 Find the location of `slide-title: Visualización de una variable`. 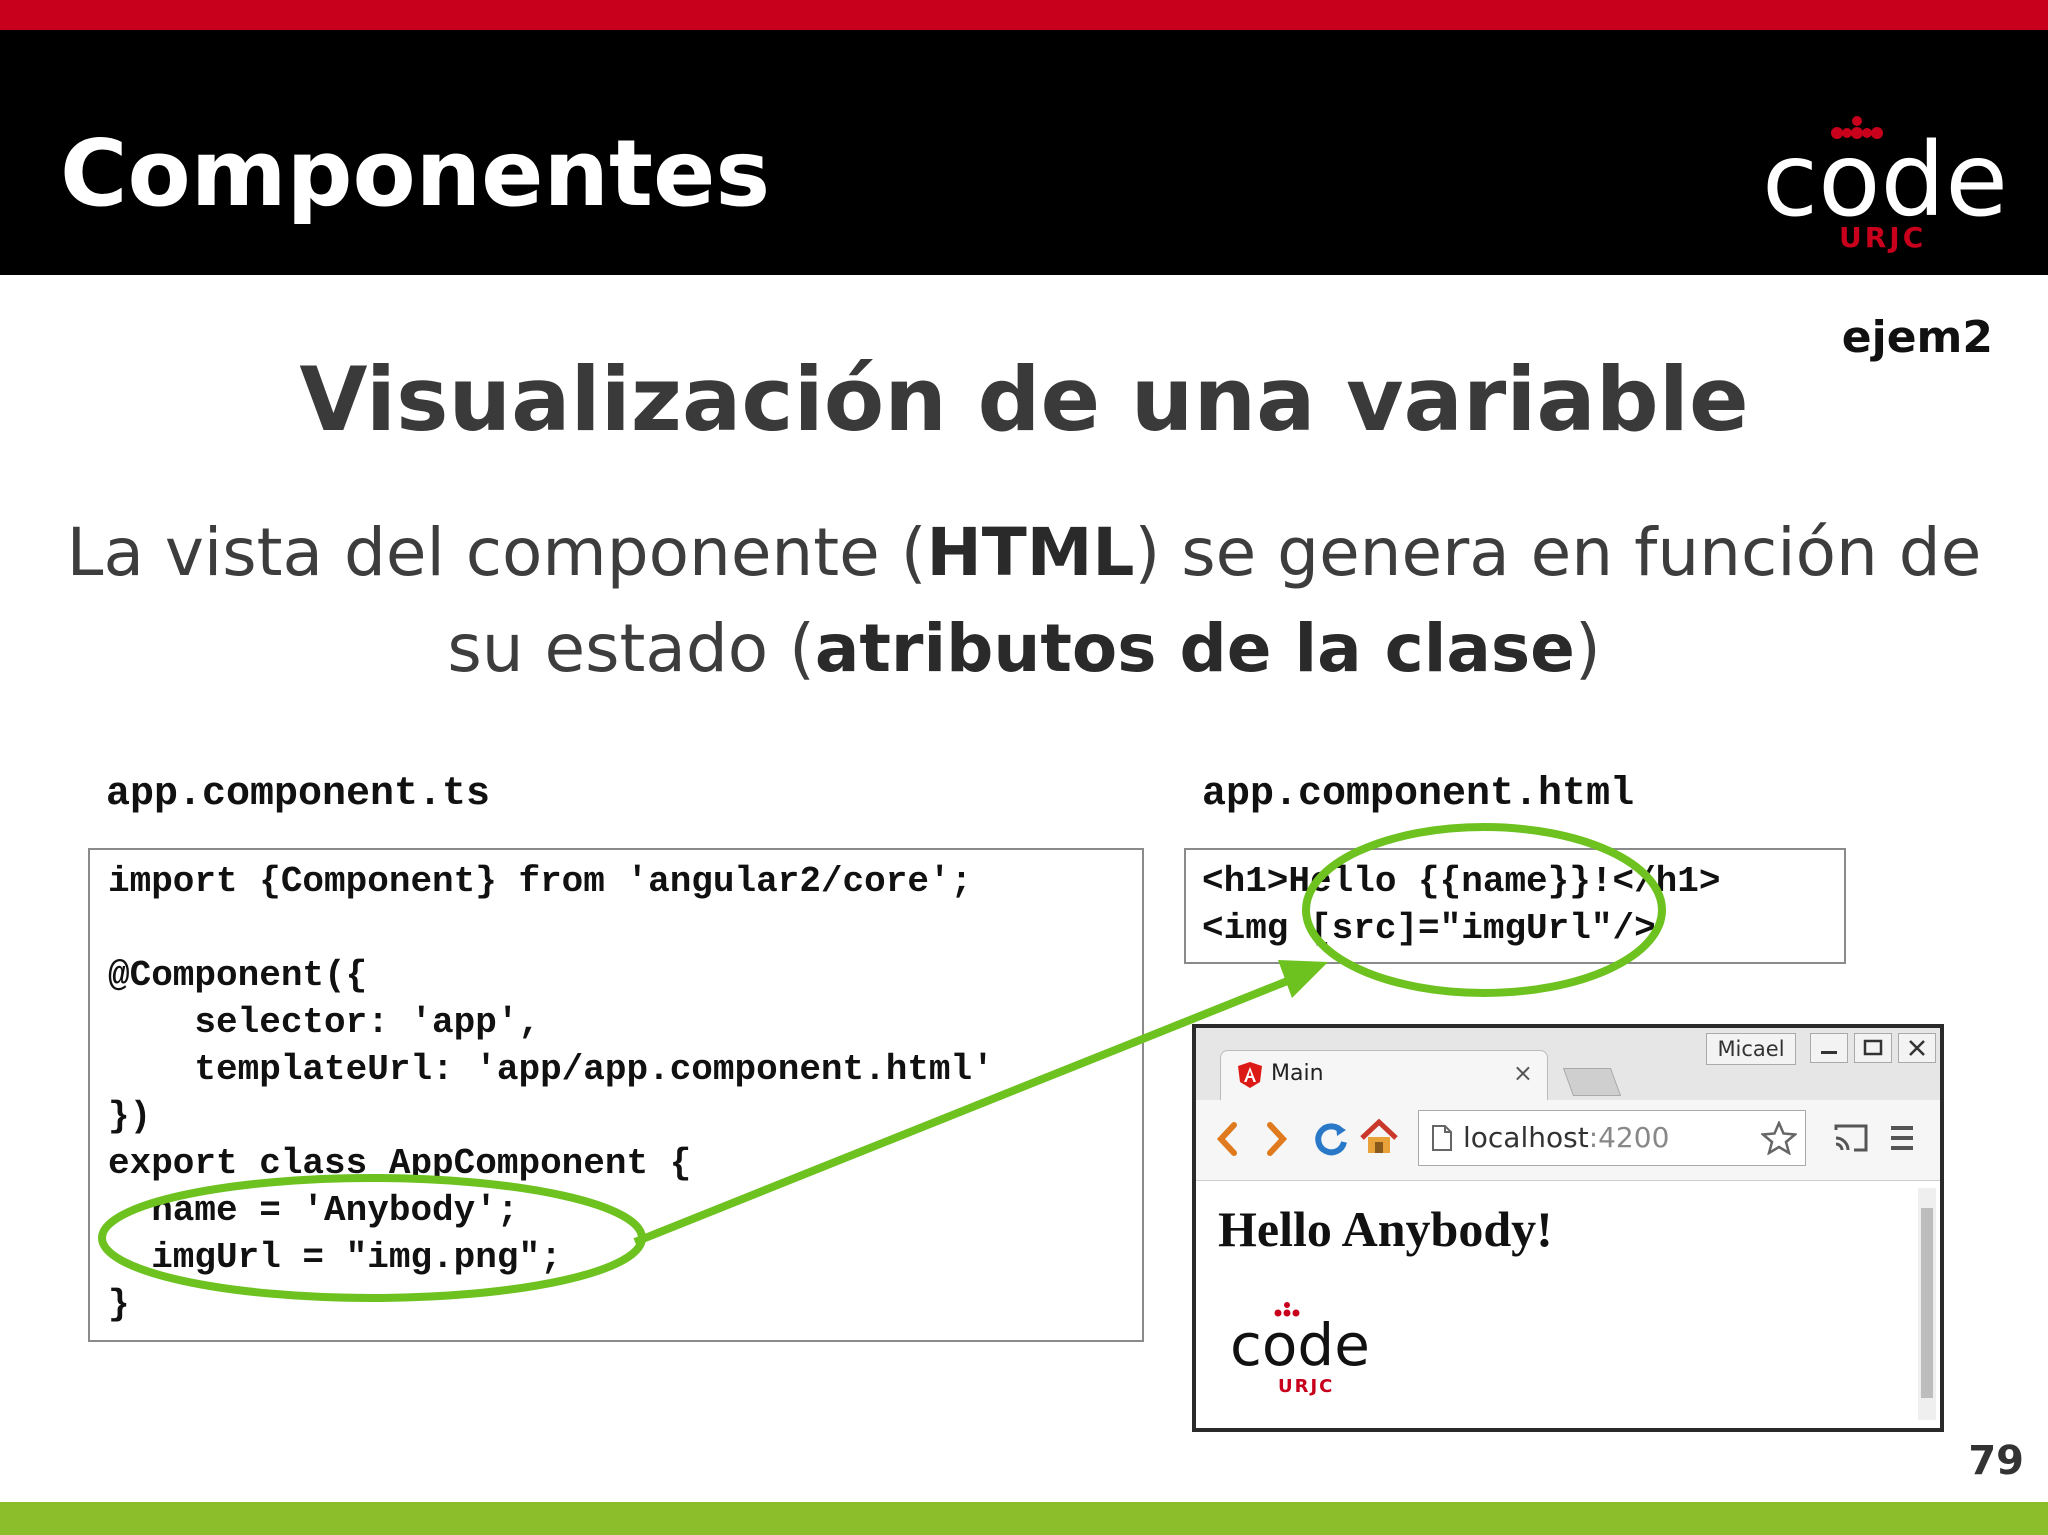

slide-title: Visualización de una variable is located at coordinates (1024, 399).